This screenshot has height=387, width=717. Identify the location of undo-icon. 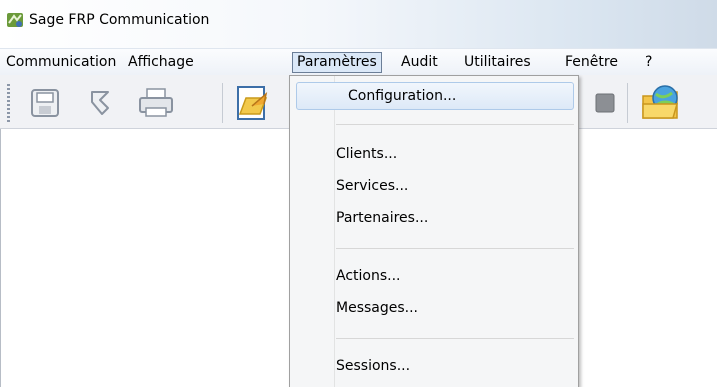
(99, 103).